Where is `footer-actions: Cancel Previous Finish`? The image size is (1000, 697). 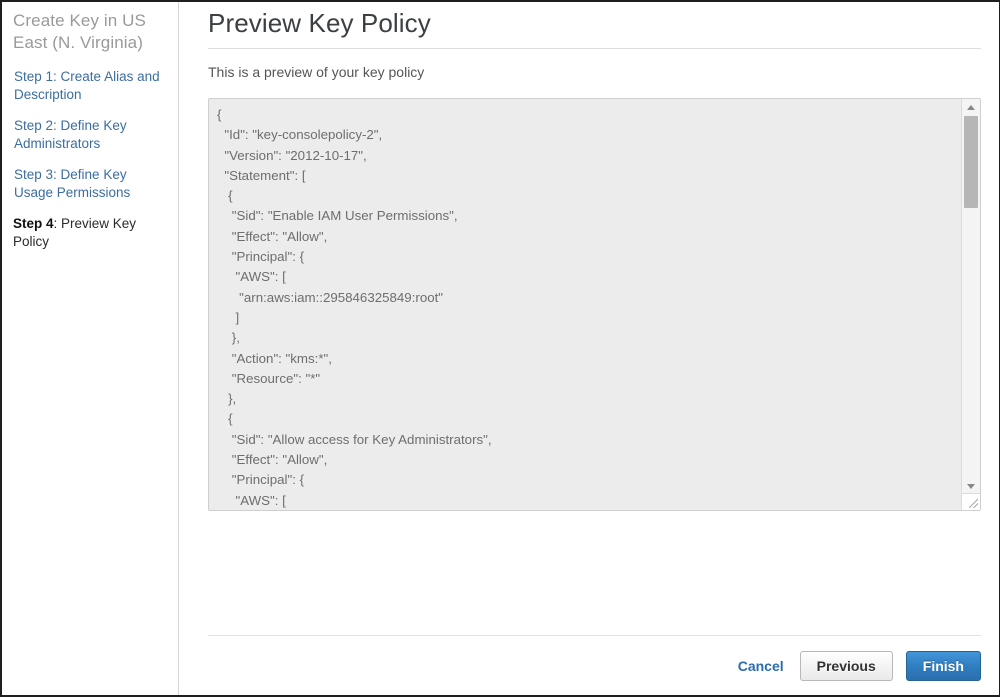 footer-actions: Cancel Previous Finish is located at coordinates (594, 665).